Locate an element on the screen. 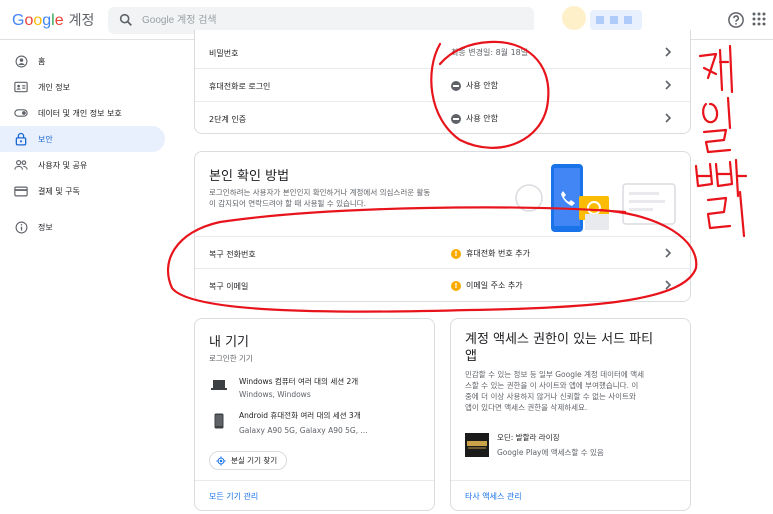 The height and width of the screenshot is (514, 773). home-icon is located at coordinates (21, 61).